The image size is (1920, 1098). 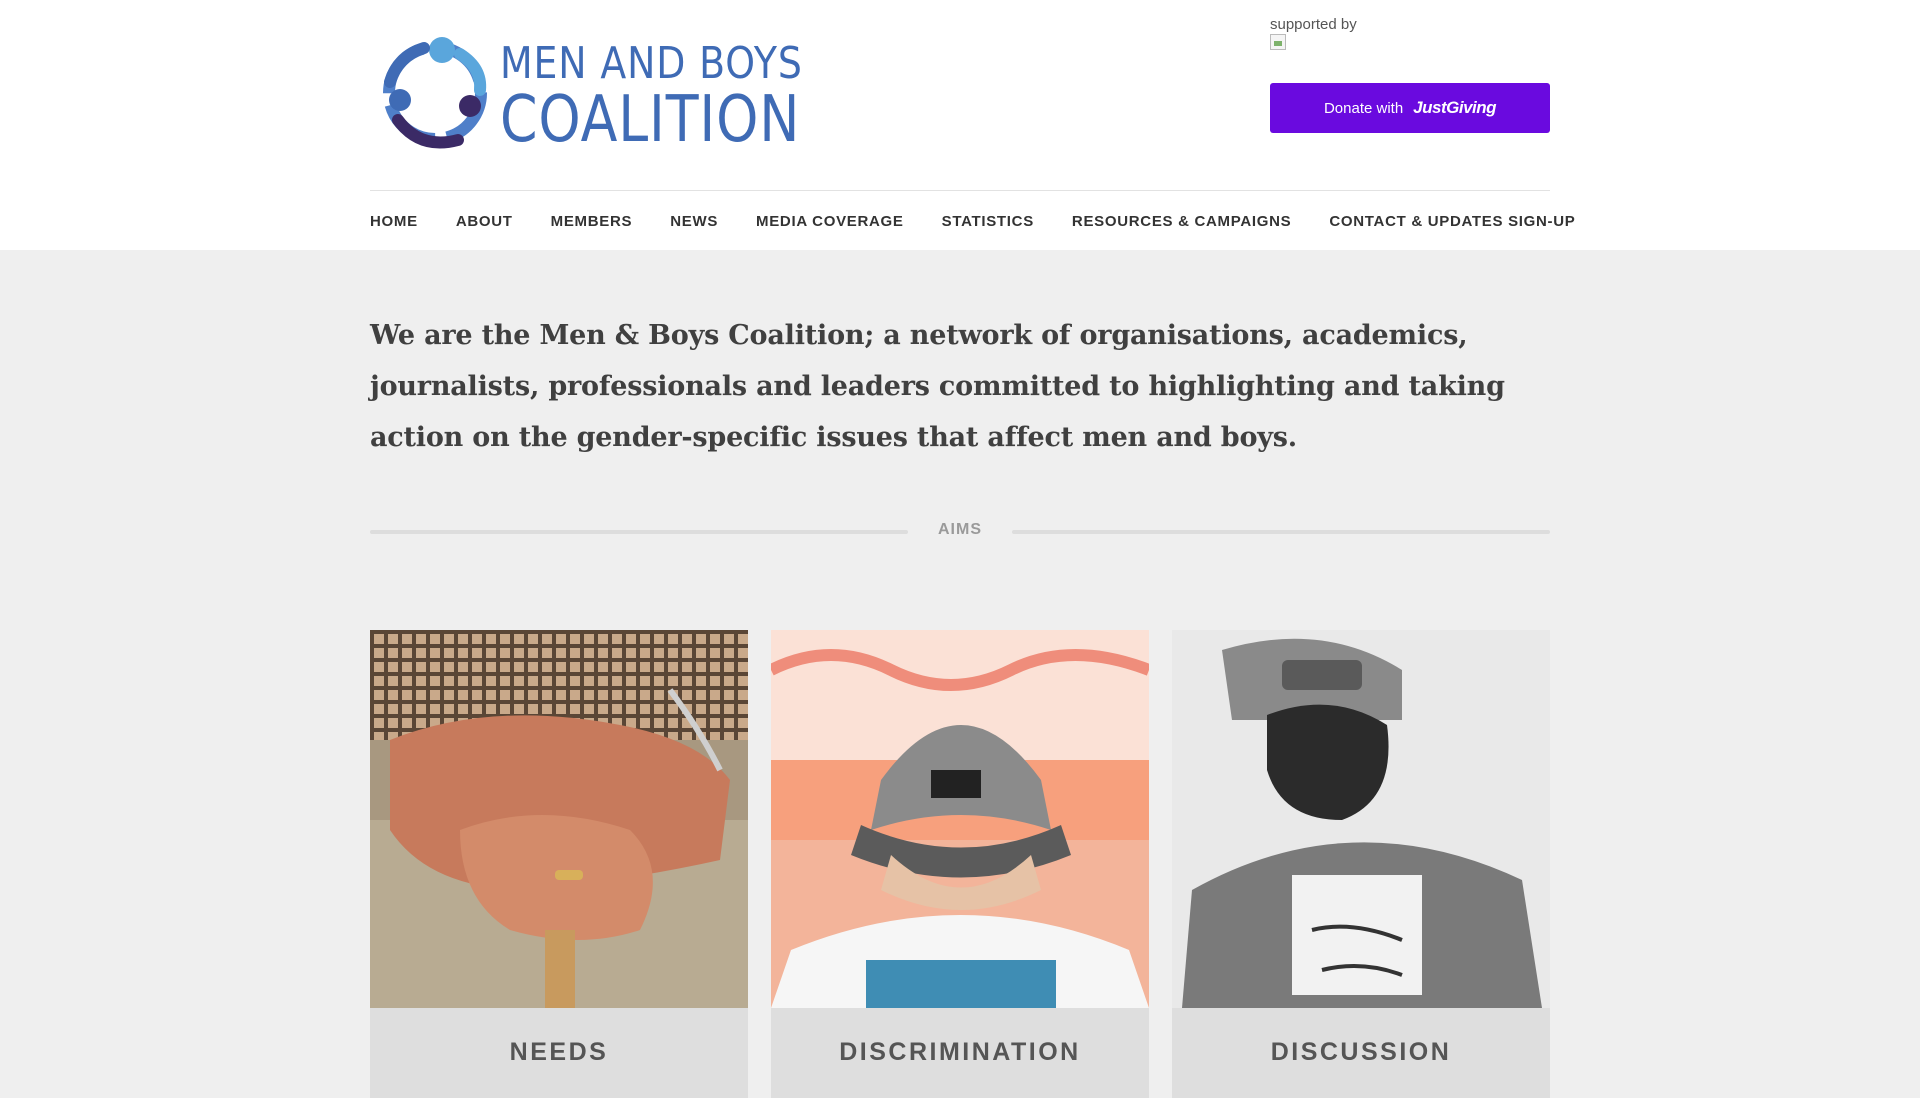 I want to click on aims-divider: AIMS, so click(x=960, y=532).